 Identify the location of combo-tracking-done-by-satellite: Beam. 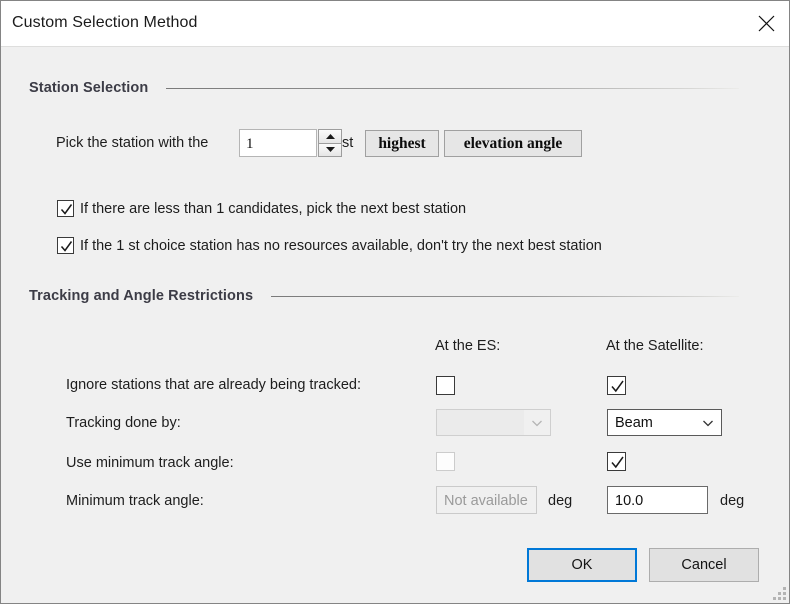
(664, 422).